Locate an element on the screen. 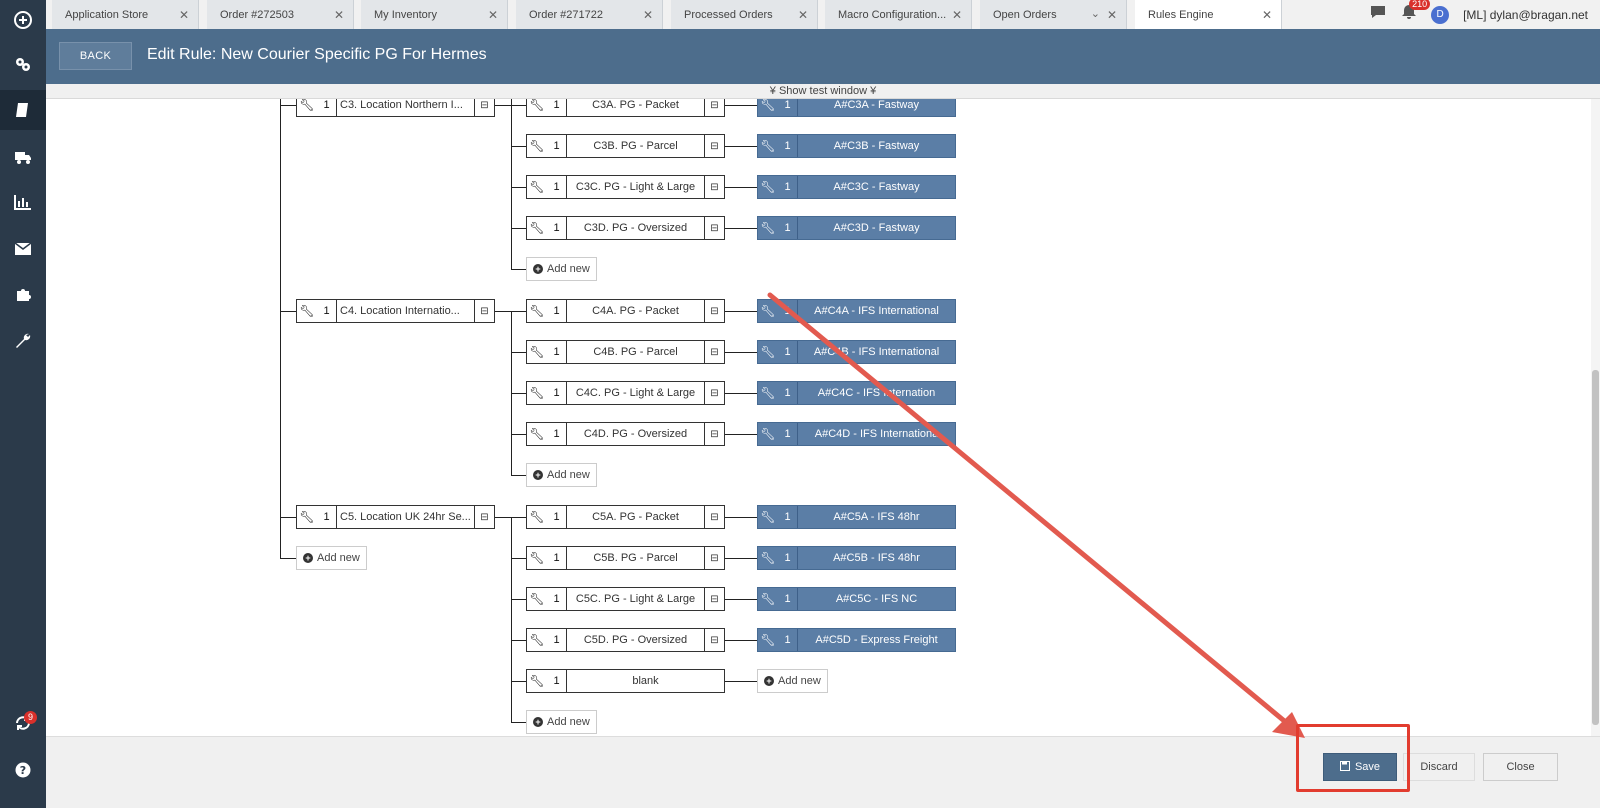 The image size is (1600, 808). show-test-window-toggle: ¥ Show test window ¥ is located at coordinates (823, 91).